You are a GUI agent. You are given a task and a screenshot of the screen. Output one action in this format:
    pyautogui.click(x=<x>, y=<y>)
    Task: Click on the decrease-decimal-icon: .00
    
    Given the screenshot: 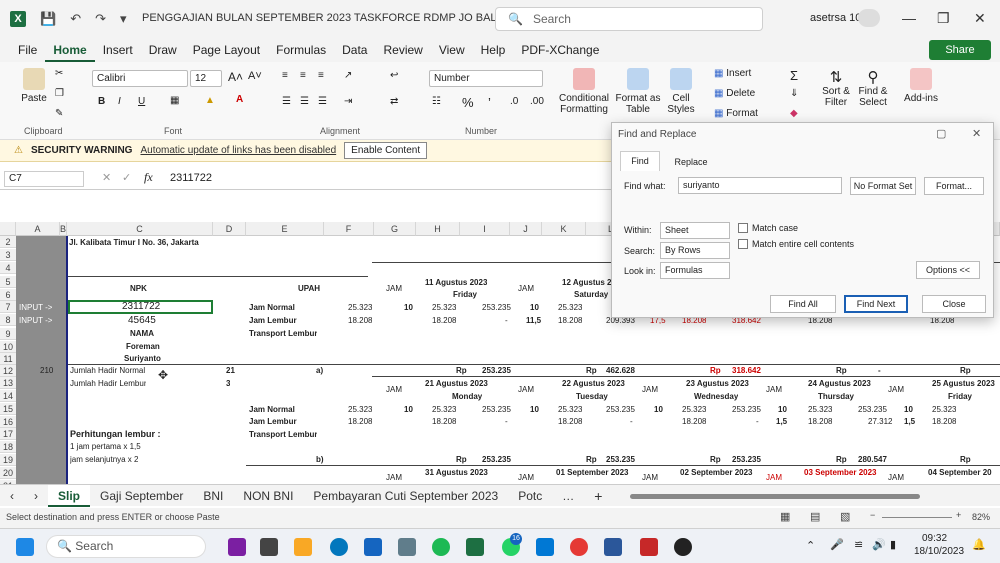 What is the action you would take?
    pyautogui.click(x=537, y=101)
    